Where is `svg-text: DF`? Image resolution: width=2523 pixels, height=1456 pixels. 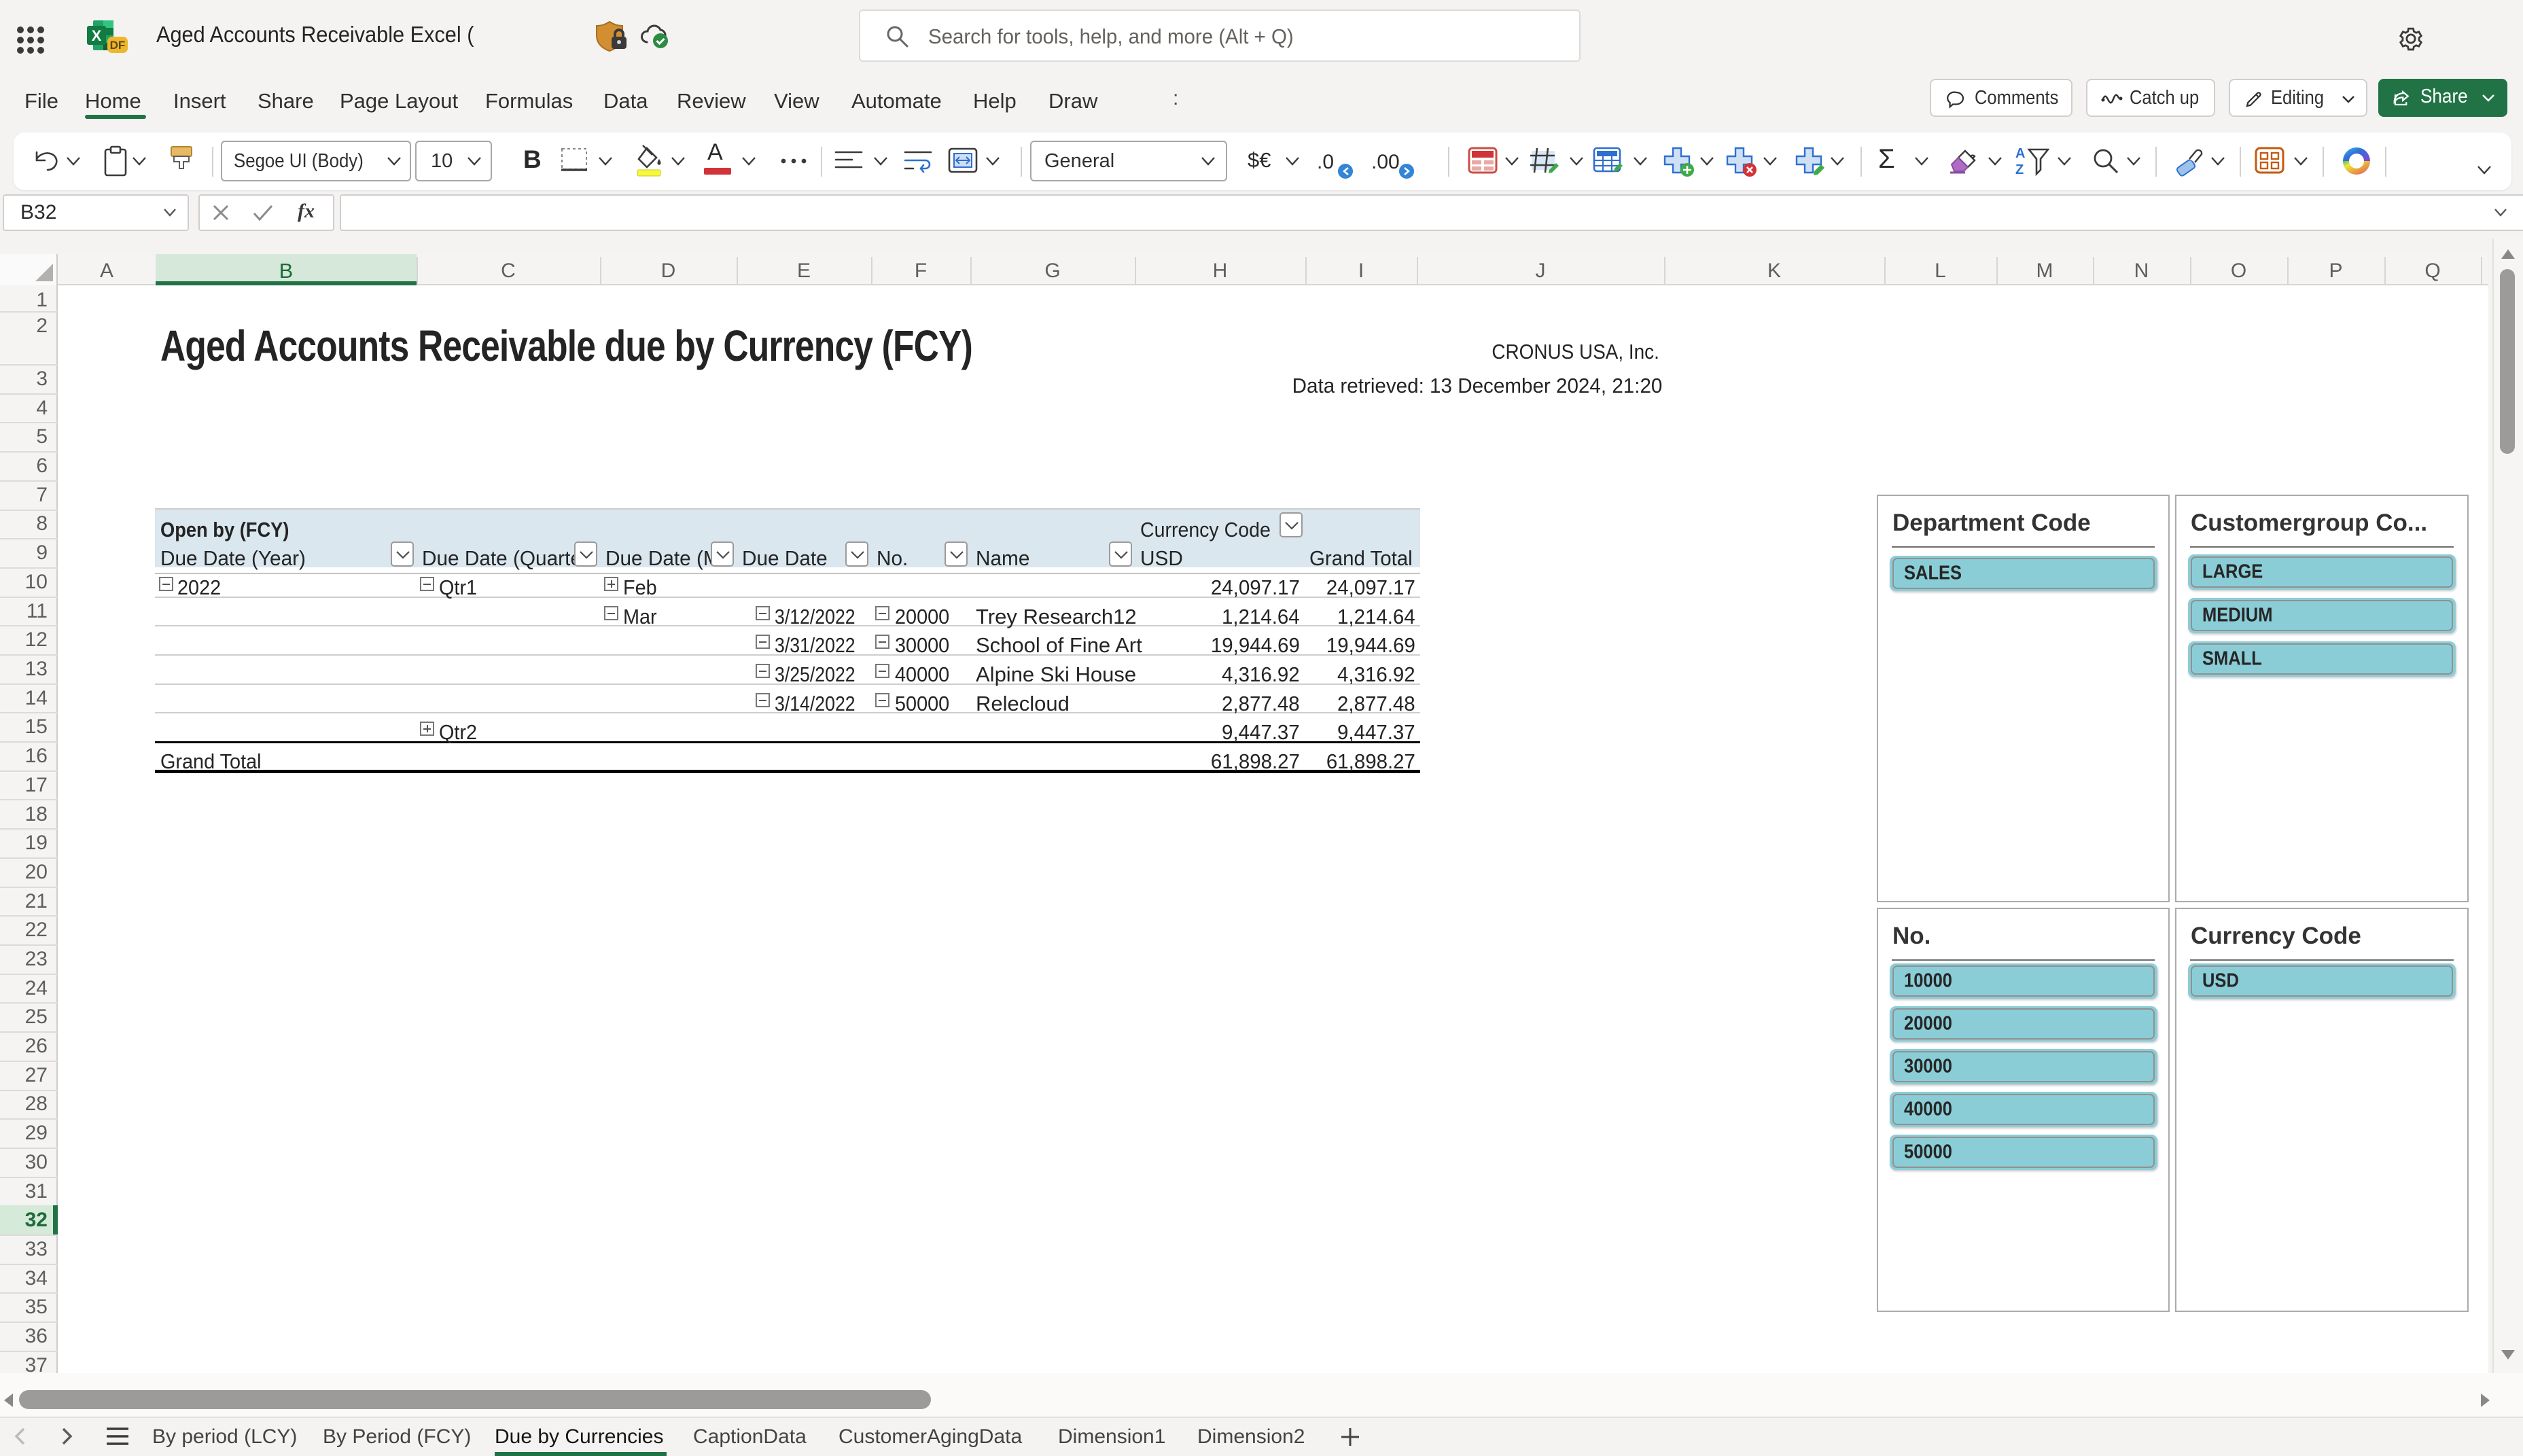
svg-text: DF is located at coordinates (118, 45).